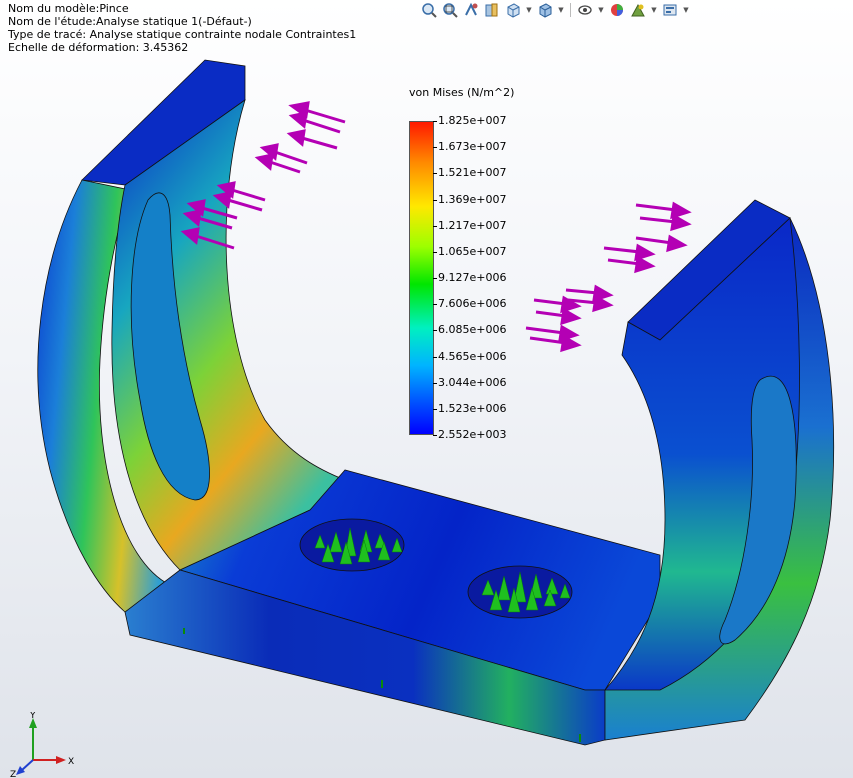 Image resolution: width=853 pixels, height=778 pixels. What do you see at coordinates (492, 10) in the screenshot?
I see `section-view-icon` at bounding box center [492, 10].